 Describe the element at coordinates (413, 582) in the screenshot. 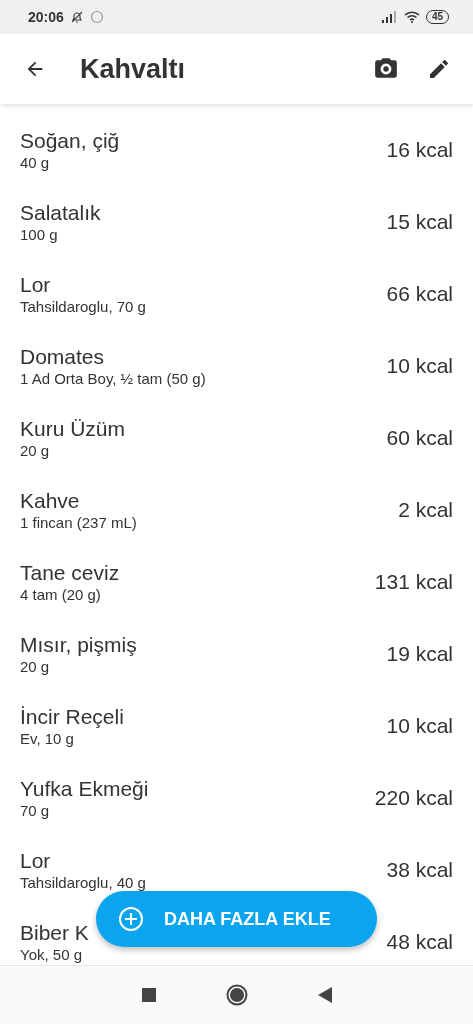

I see `calorie-value: 131 kcal` at that location.